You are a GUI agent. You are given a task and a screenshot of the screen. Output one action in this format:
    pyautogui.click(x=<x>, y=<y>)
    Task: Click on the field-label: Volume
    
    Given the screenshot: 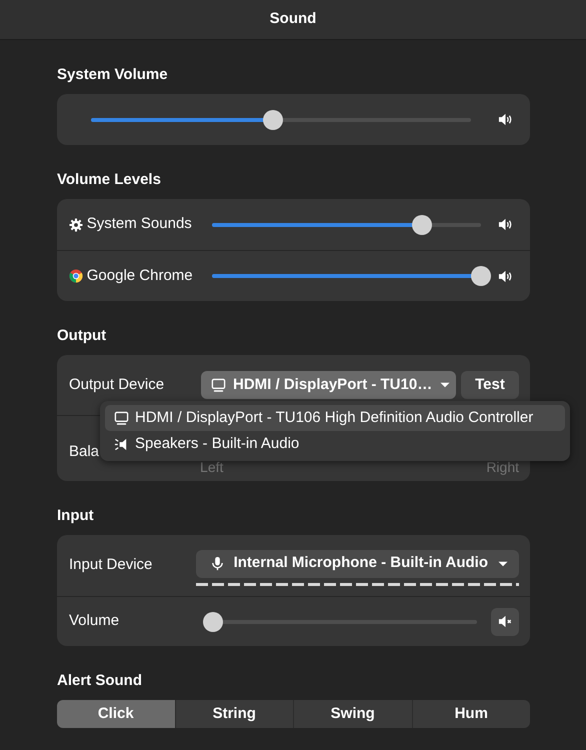 What is the action you would take?
    pyautogui.click(x=94, y=621)
    